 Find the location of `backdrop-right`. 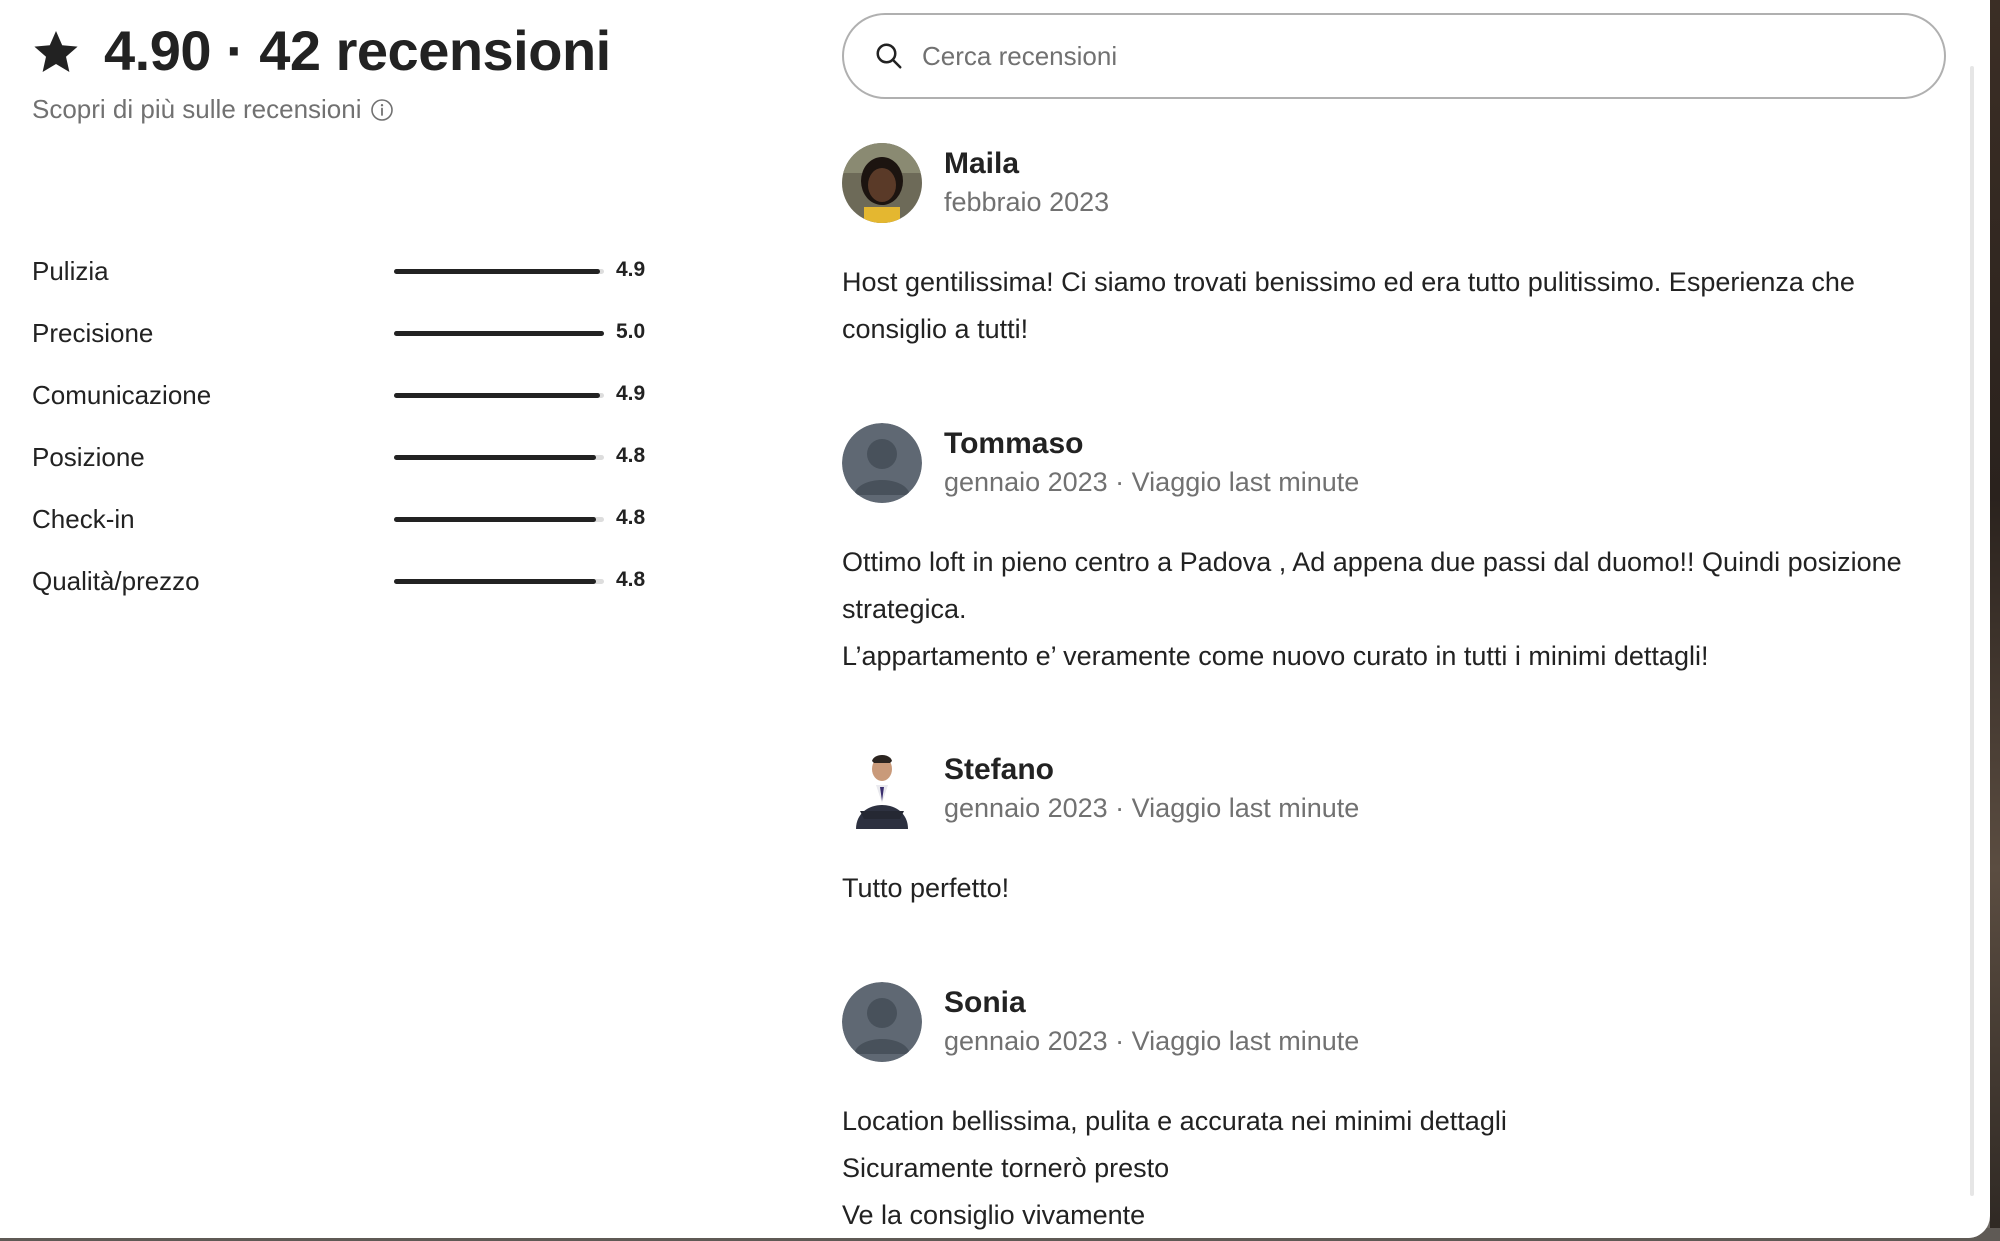

backdrop-right is located at coordinates (1995, 620).